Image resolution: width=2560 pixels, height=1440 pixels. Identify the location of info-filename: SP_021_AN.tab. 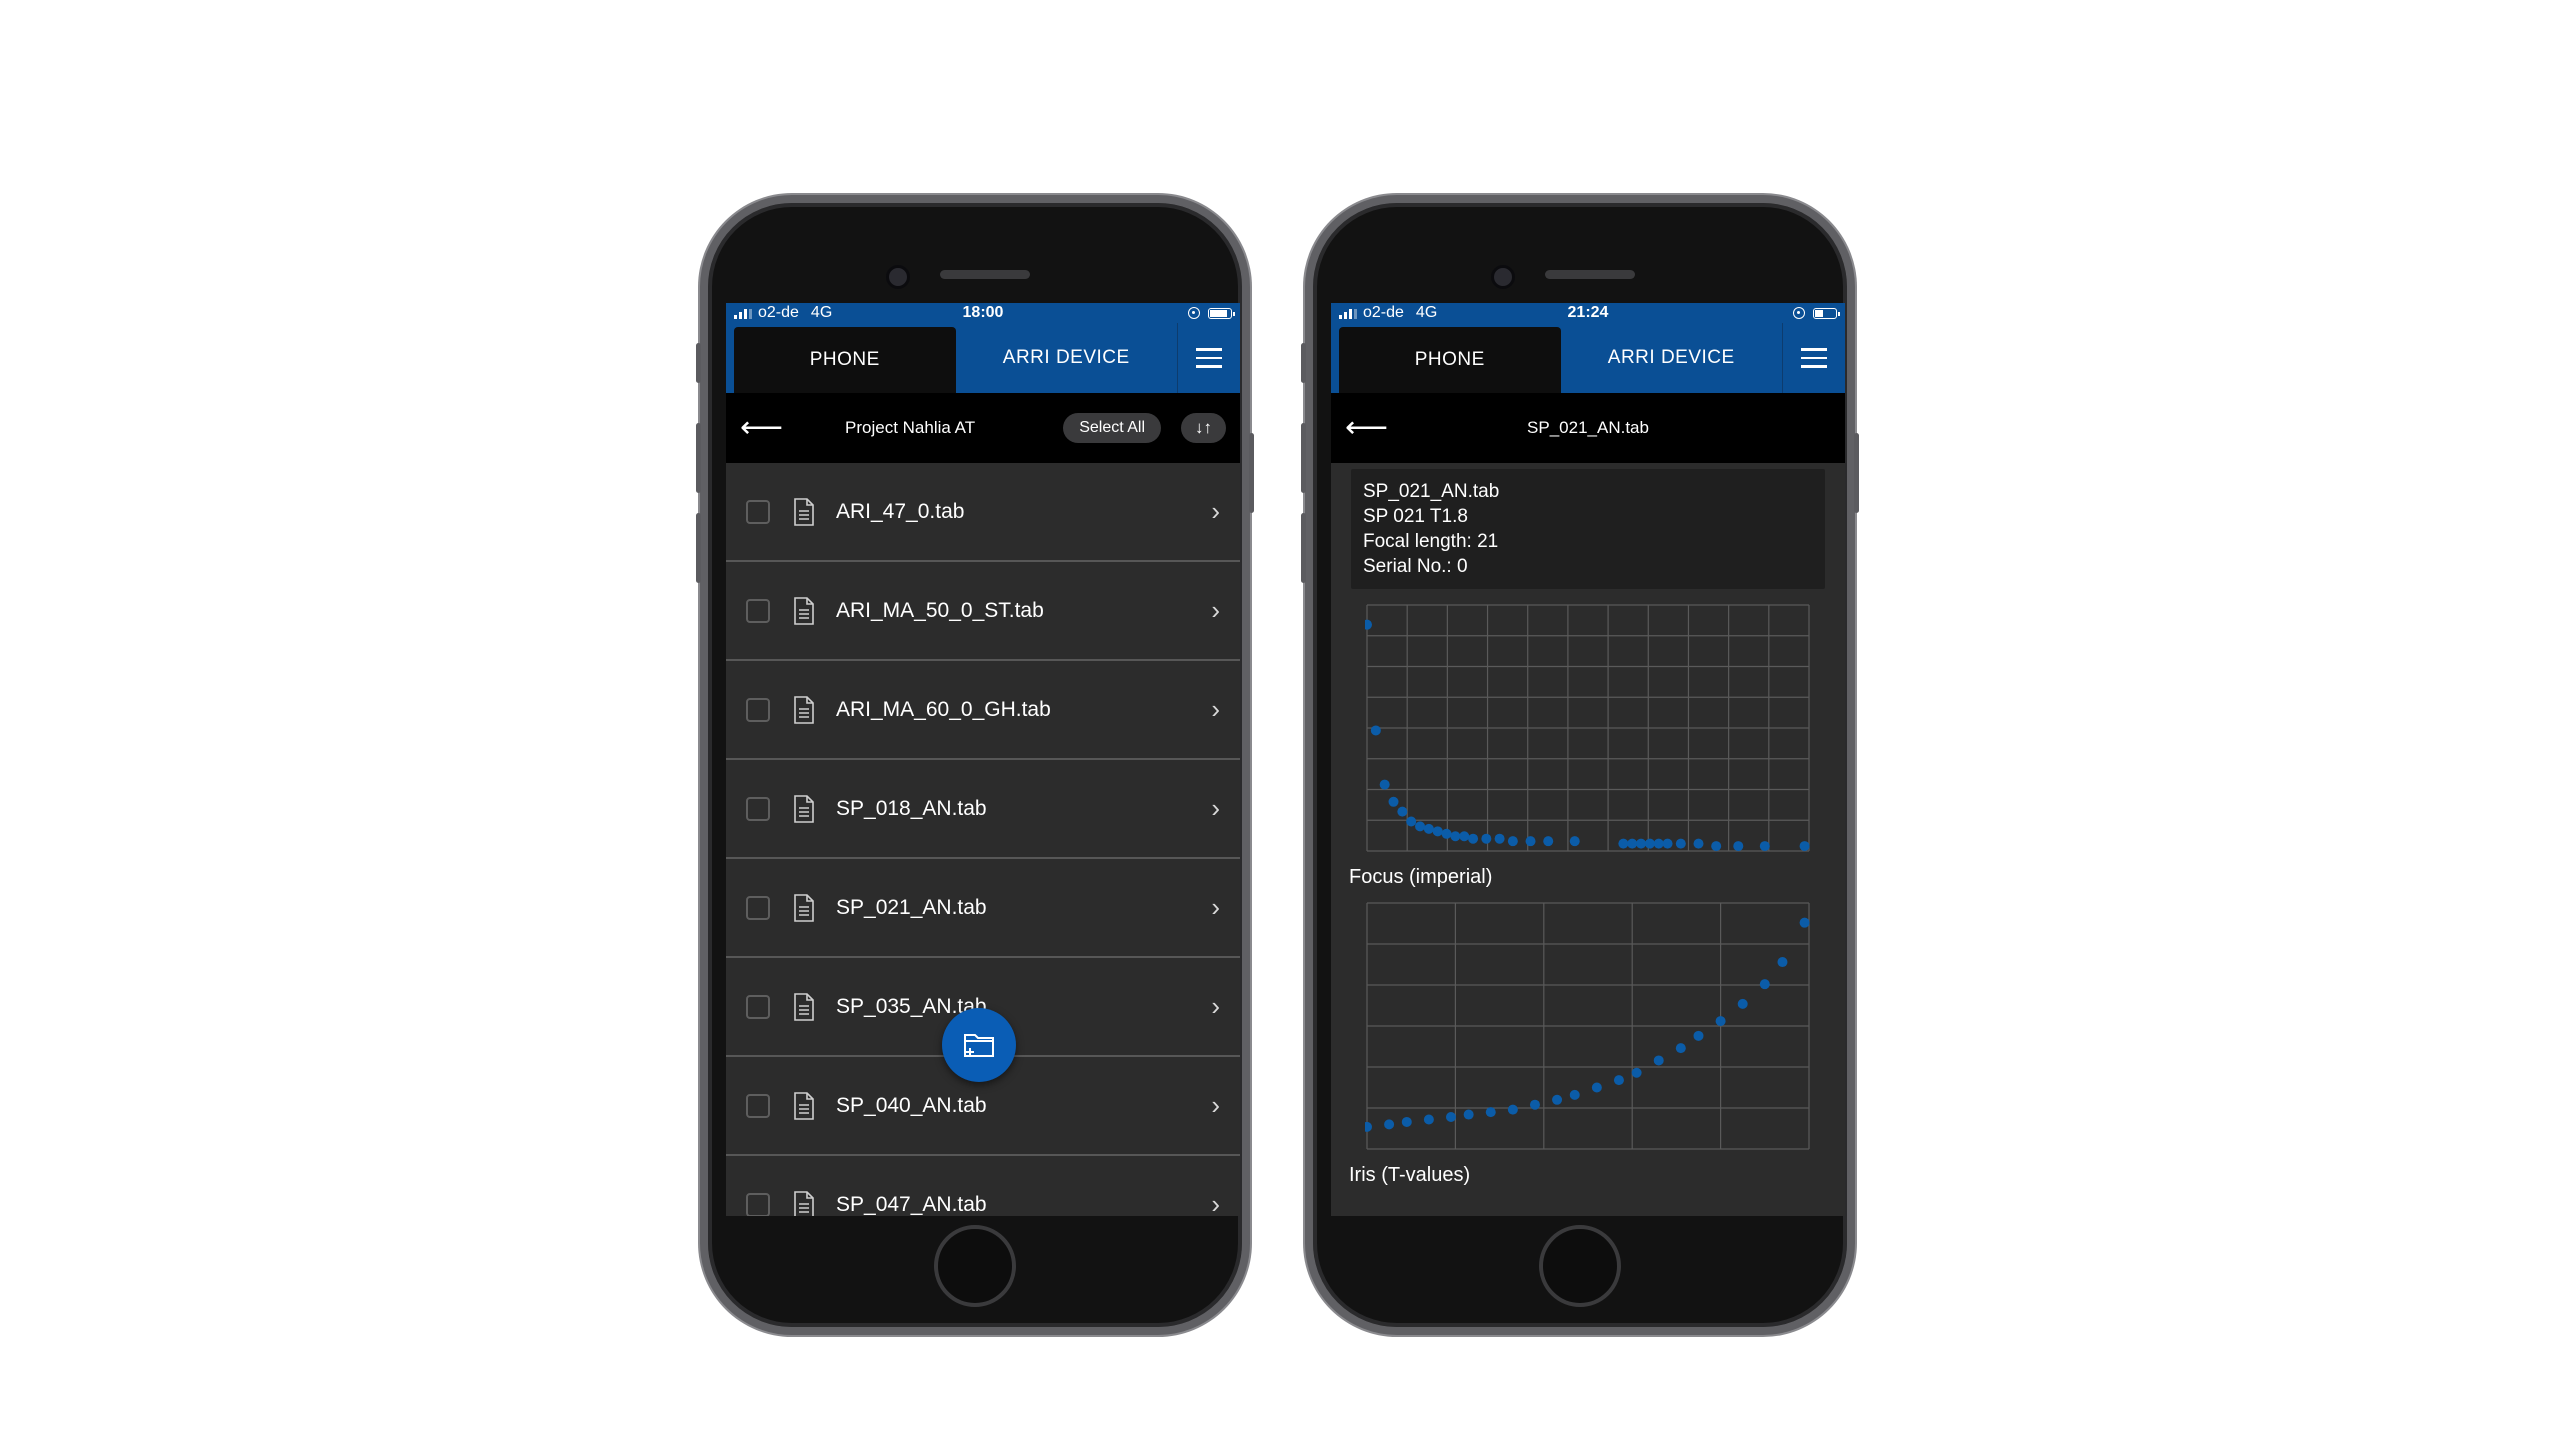
(1431, 491).